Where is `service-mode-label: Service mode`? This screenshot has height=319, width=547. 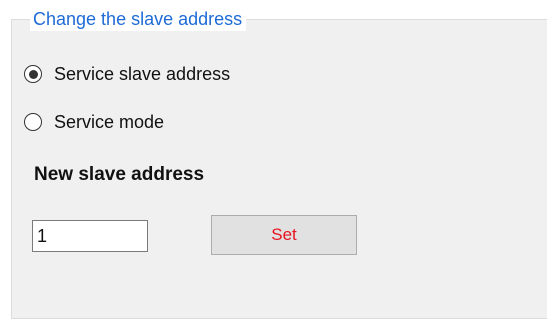
service-mode-label: Service mode is located at coordinates (109, 122).